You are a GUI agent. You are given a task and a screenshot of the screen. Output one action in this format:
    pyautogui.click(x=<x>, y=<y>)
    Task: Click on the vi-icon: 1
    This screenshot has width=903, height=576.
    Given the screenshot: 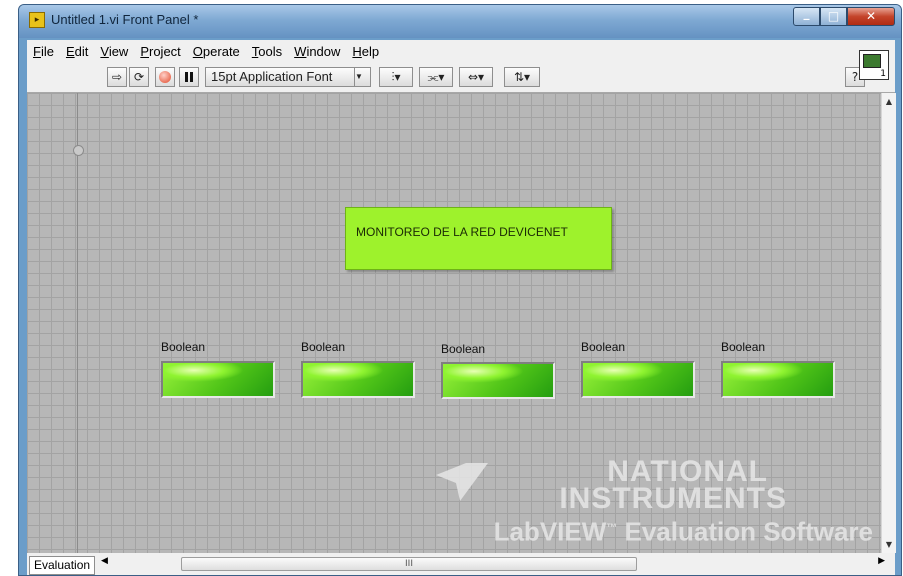 What is the action you would take?
    pyautogui.click(x=874, y=65)
    